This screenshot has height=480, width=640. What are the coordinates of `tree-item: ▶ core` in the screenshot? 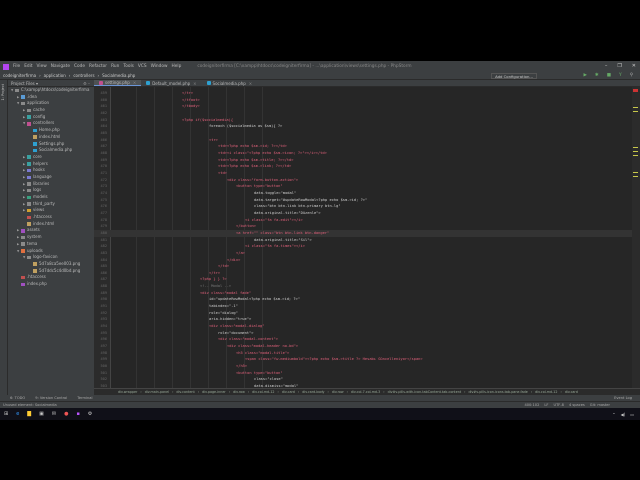 It's located at (51, 157).